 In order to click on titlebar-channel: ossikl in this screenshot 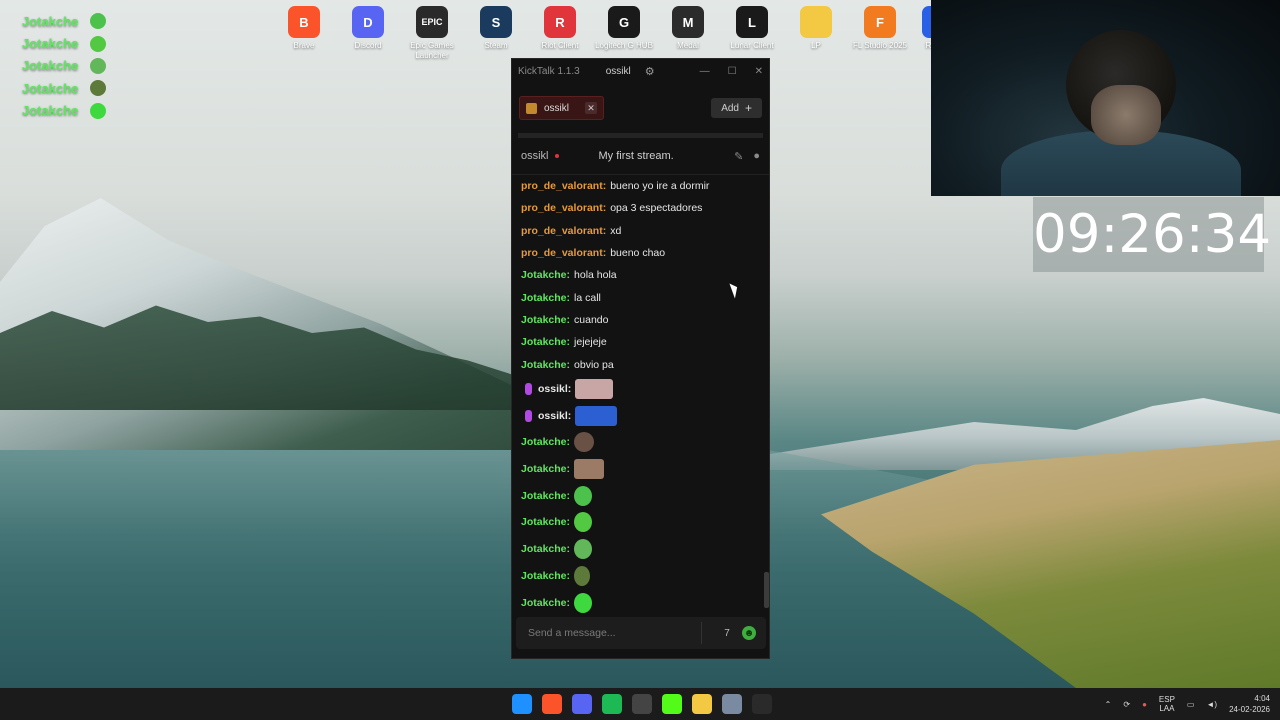, I will do `click(618, 71)`.